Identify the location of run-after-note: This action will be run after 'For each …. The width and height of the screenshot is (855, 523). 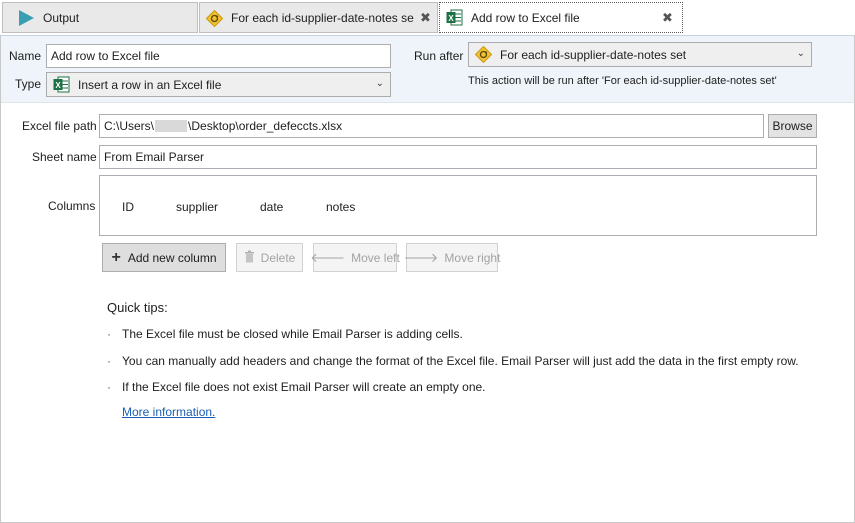
(622, 81).